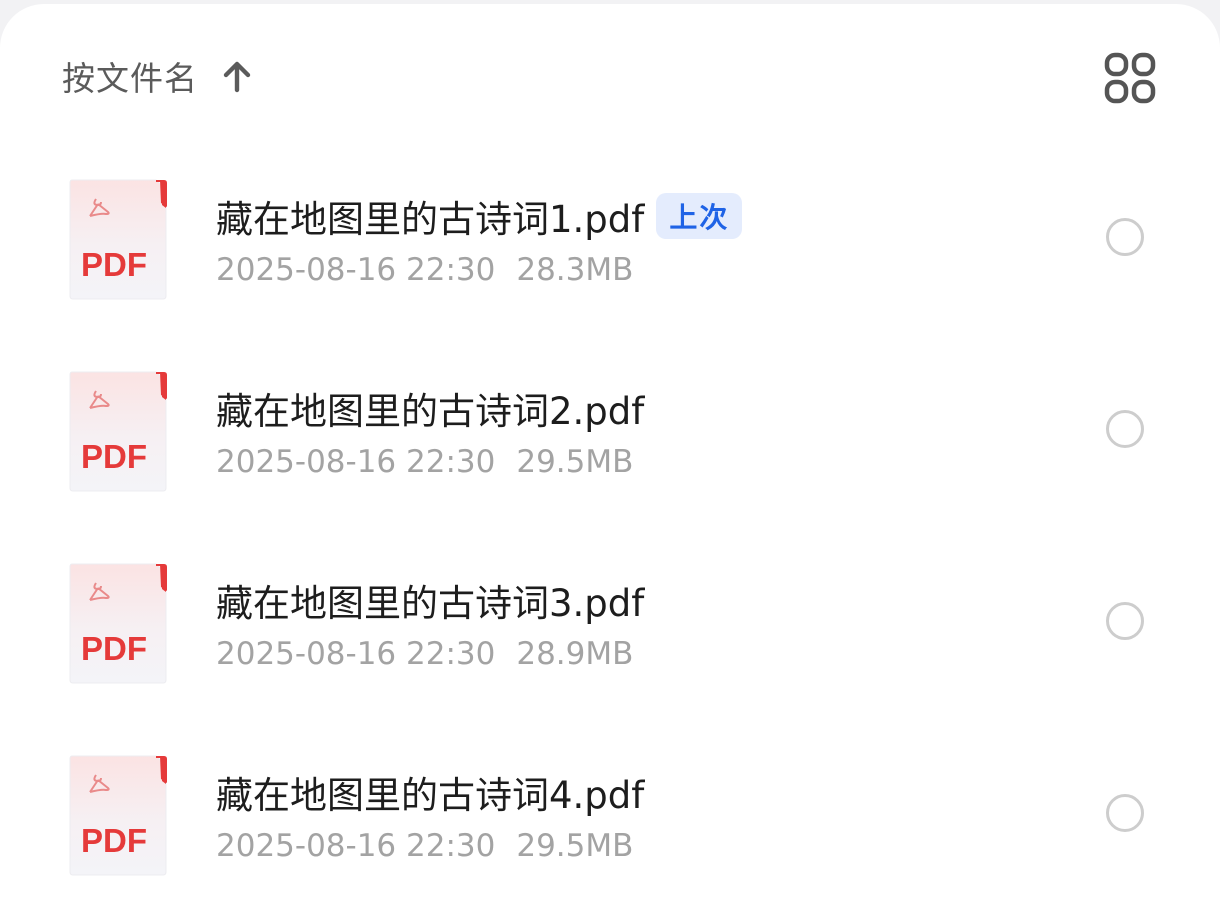  I want to click on file-size: 28.9MB, so click(575, 654).